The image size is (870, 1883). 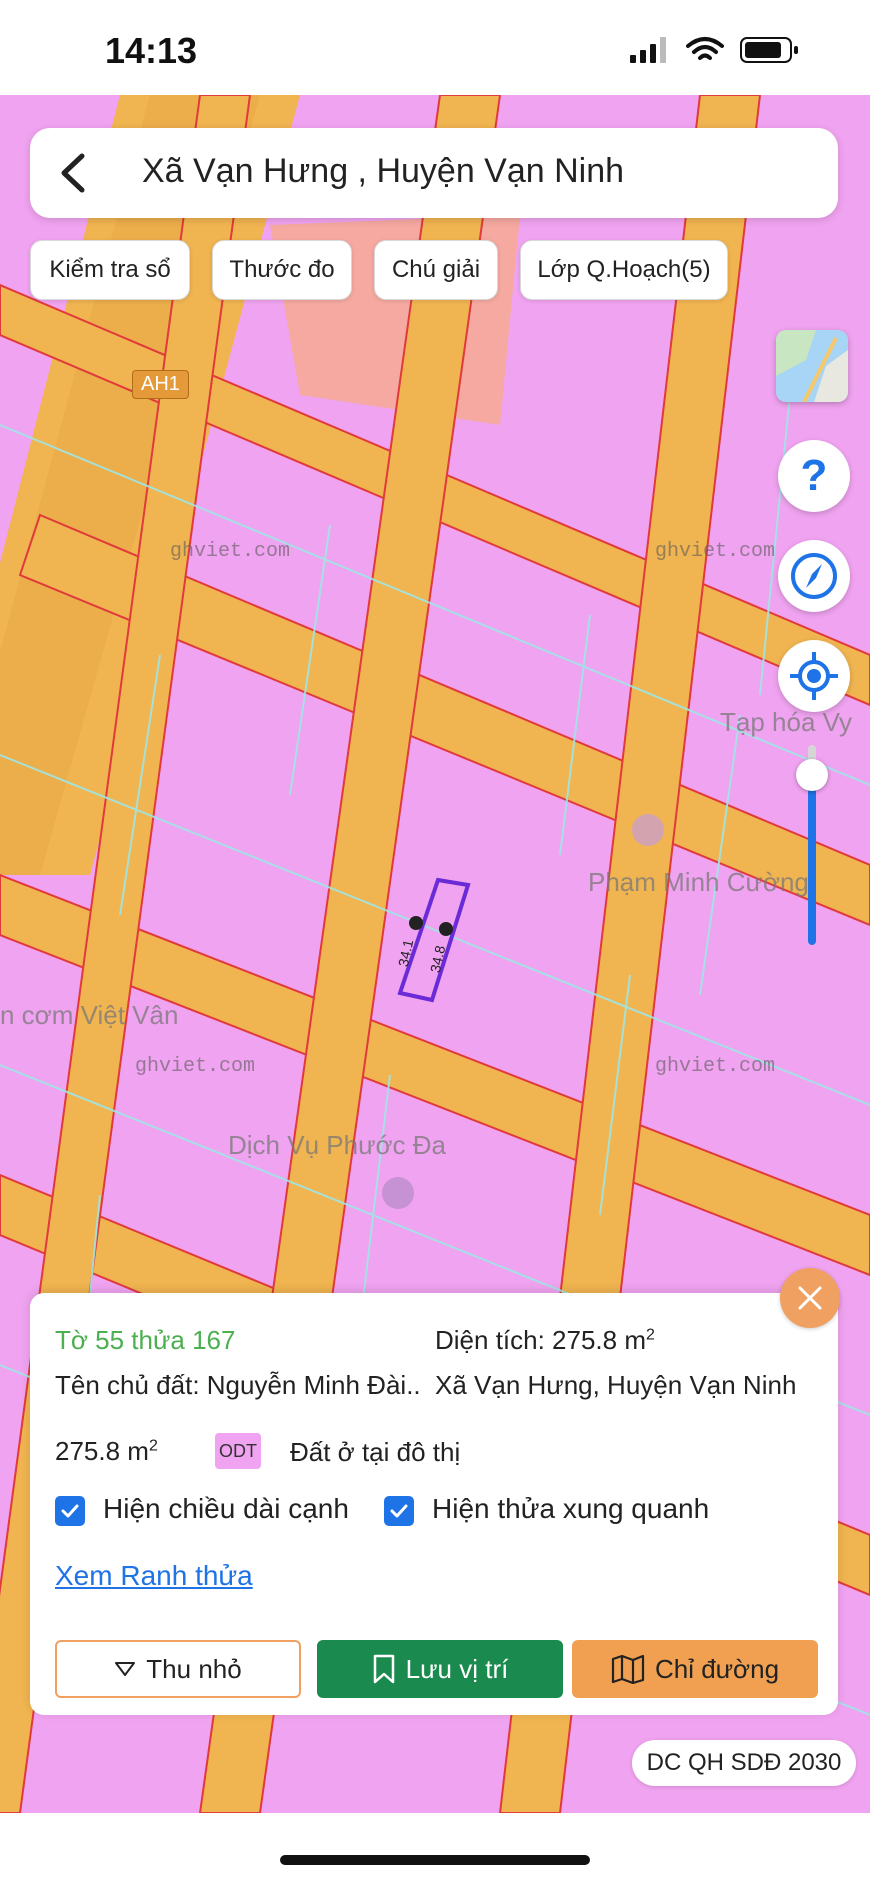 I want to click on bookmark-icon, so click(x=383, y=1669).